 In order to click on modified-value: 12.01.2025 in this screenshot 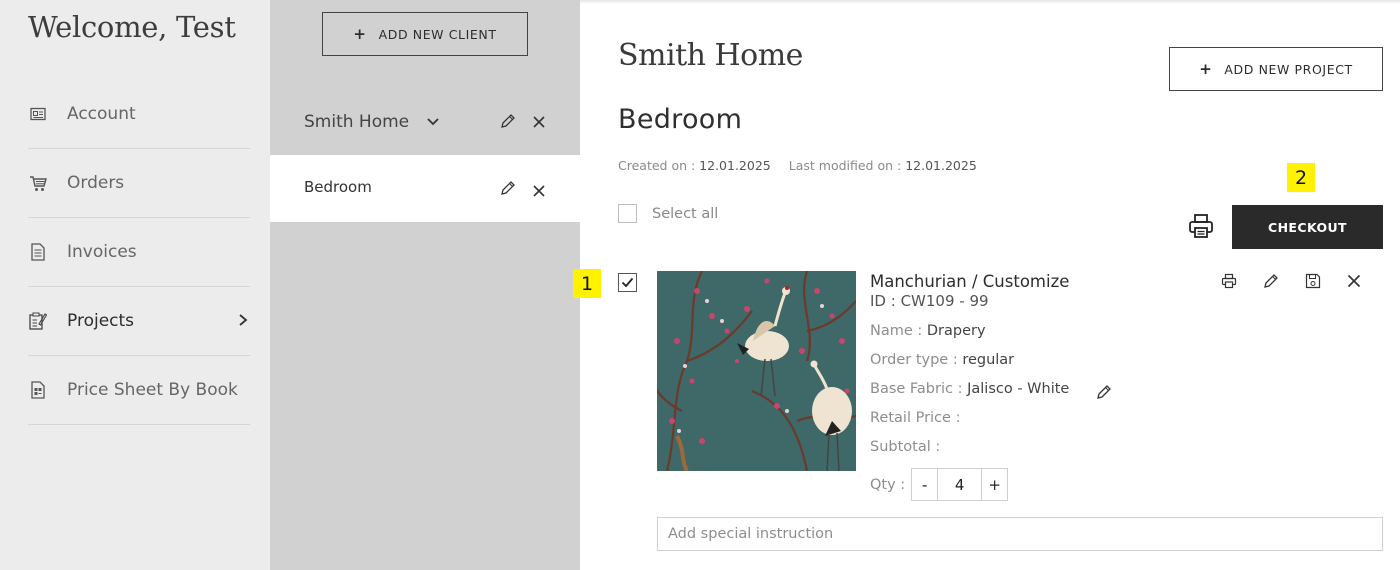, I will do `click(941, 165)`.